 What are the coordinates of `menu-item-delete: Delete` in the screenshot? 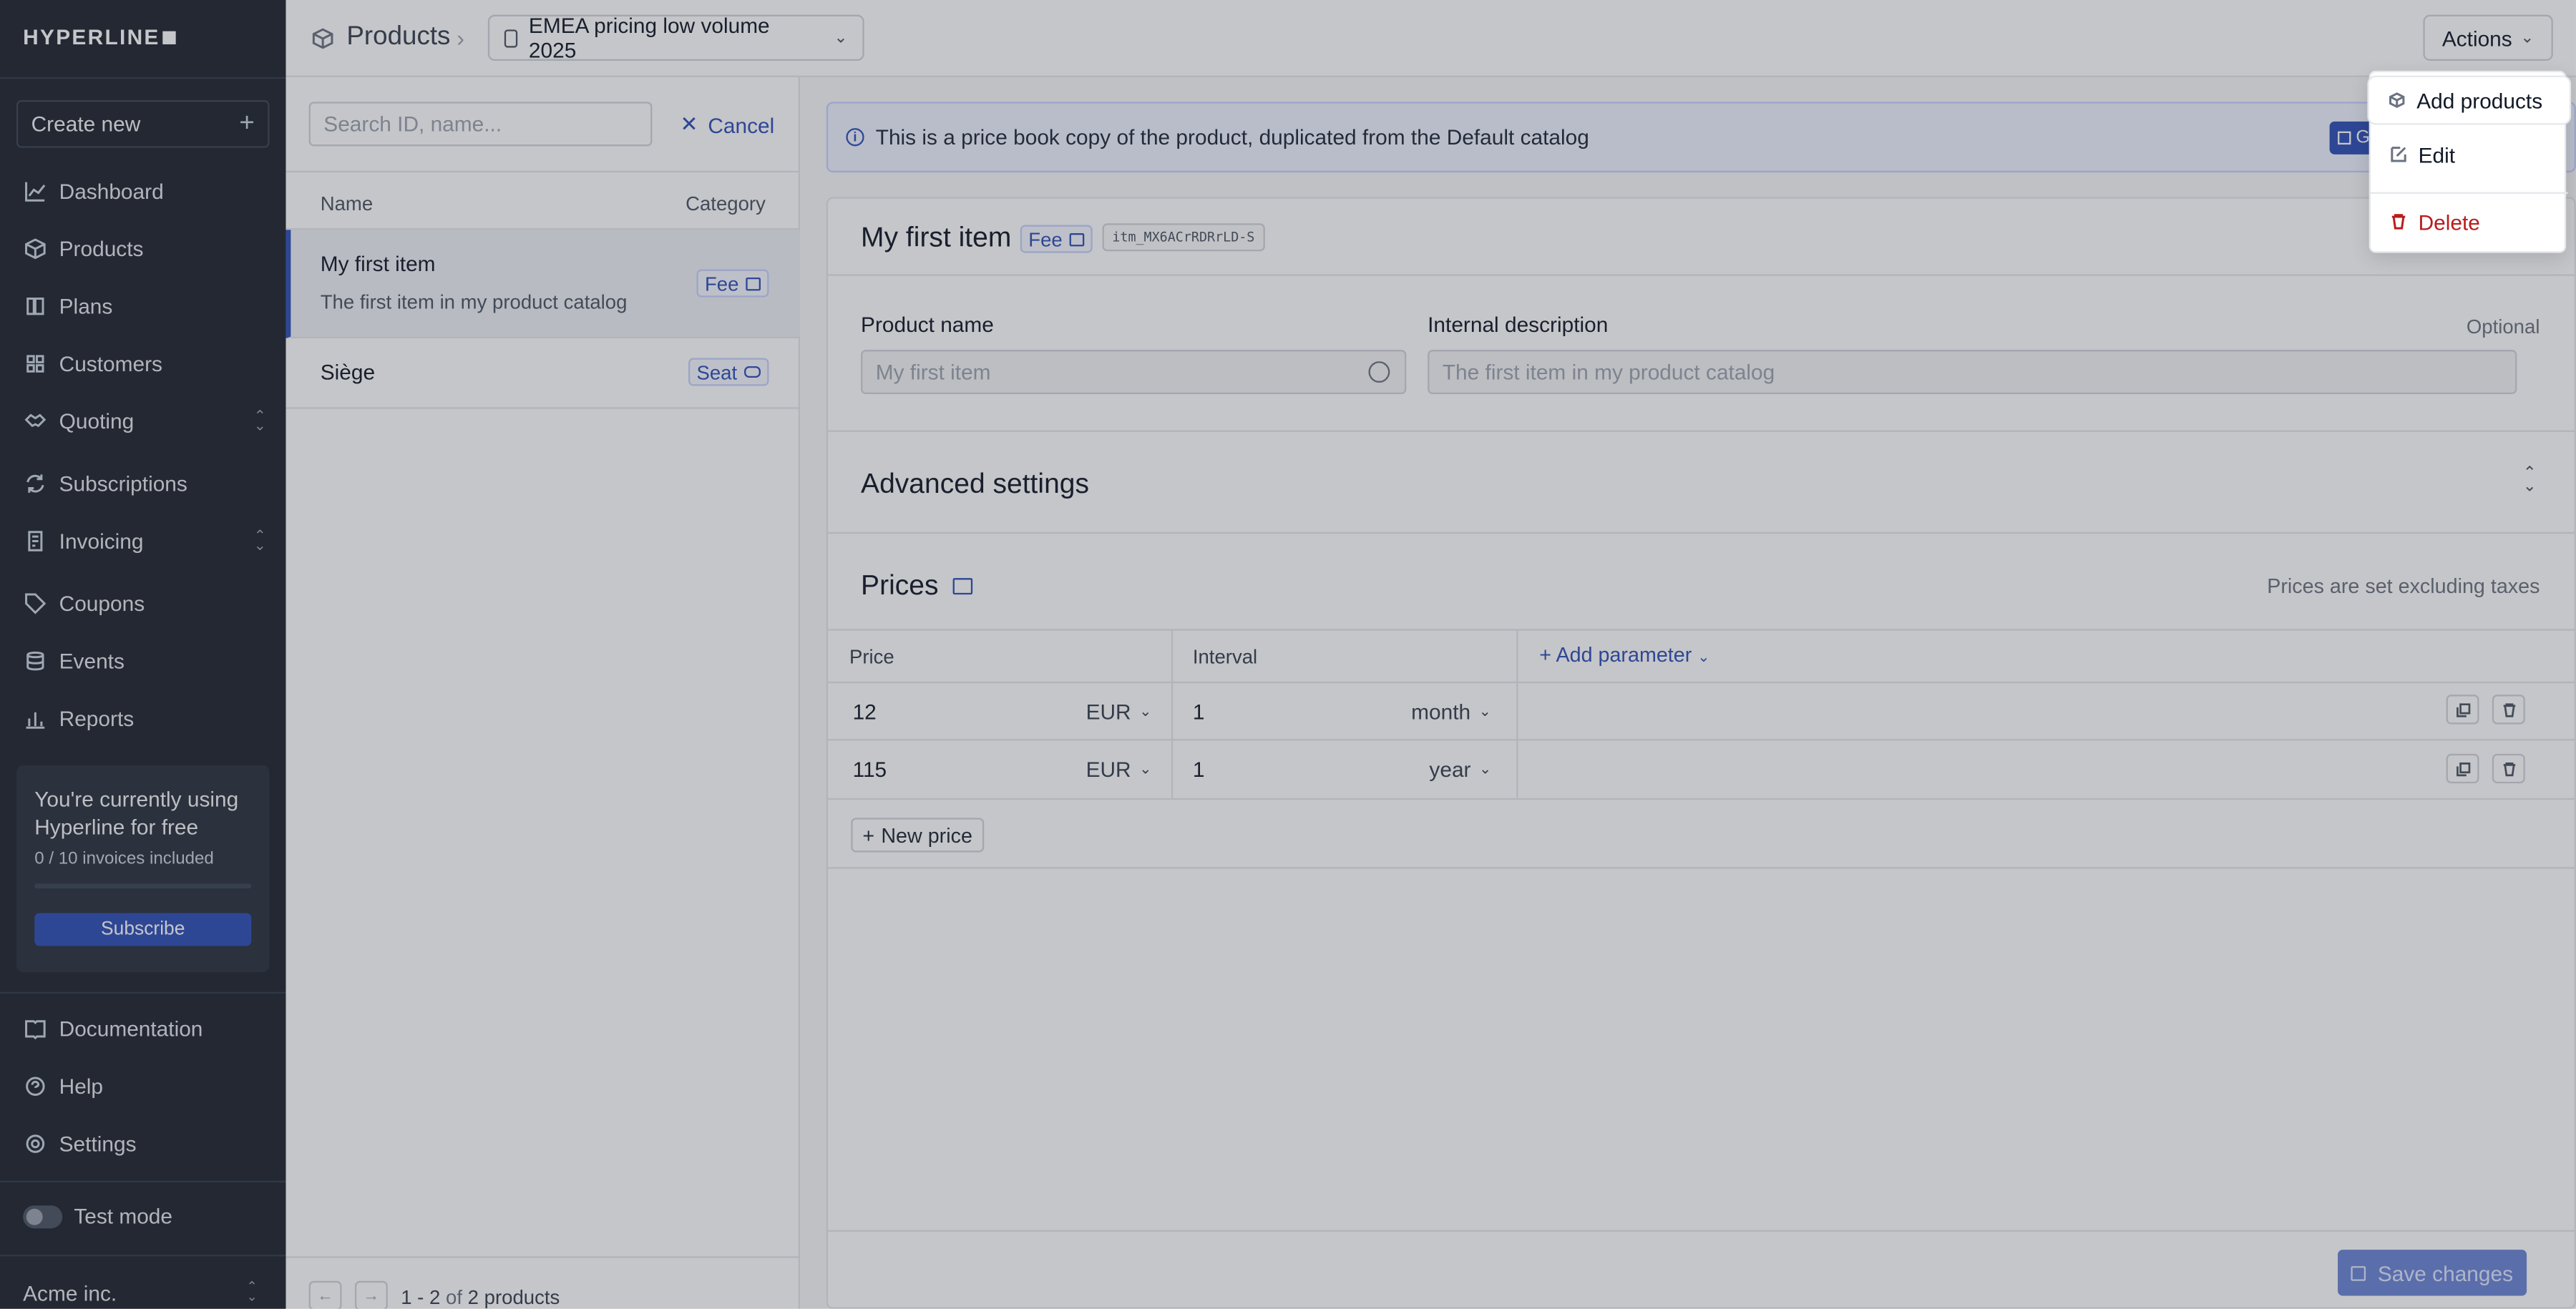 It's located at (2469, 222).